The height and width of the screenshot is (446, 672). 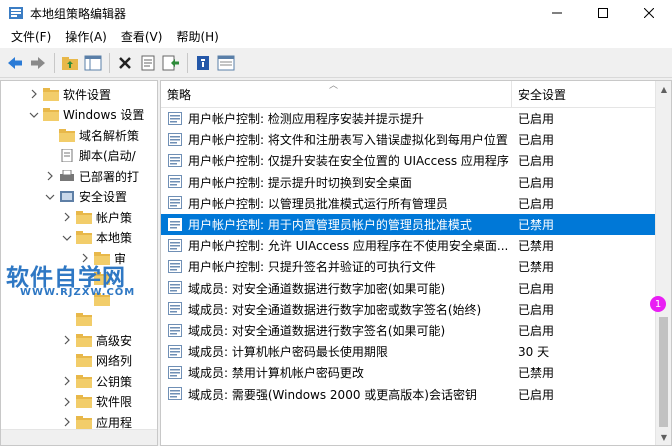 I want to click on policy-row: 用户帐户控制: 允许 UIAccess 应用程序在不使用安全桌面... 已禁用, so click(x=409, y=245).